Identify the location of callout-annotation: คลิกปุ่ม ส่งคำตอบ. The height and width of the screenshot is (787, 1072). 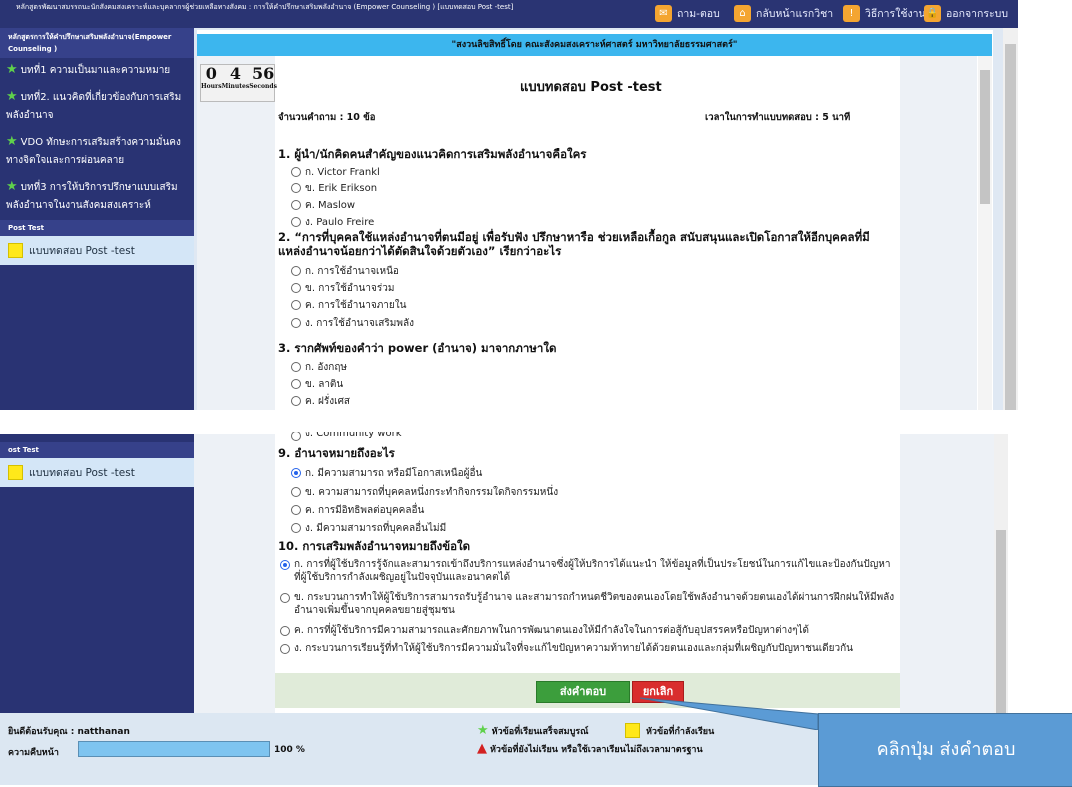
(945, 750).